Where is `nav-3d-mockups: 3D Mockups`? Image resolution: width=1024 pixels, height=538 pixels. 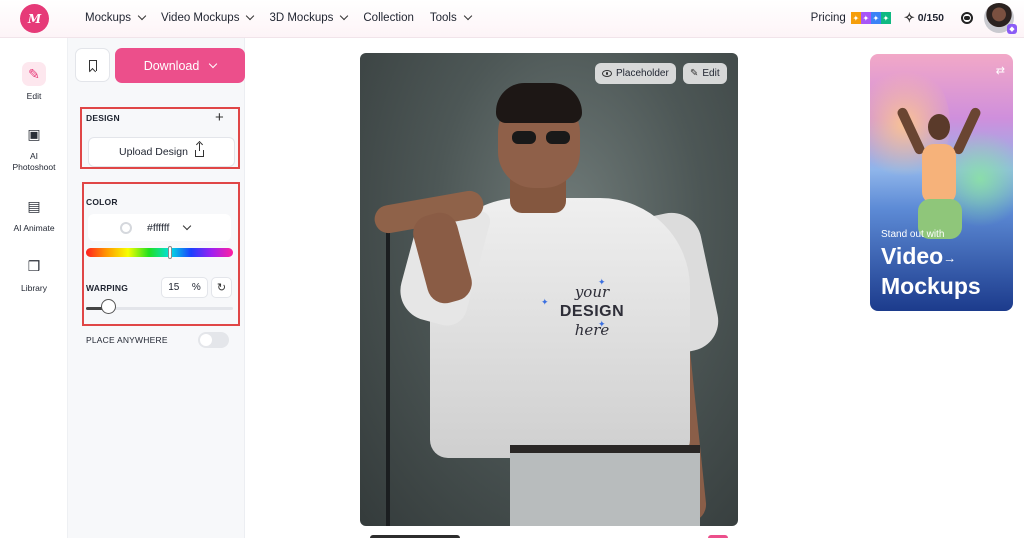
nav-3d-mockups: 3D Mockups is located at coordinates (309, 17).